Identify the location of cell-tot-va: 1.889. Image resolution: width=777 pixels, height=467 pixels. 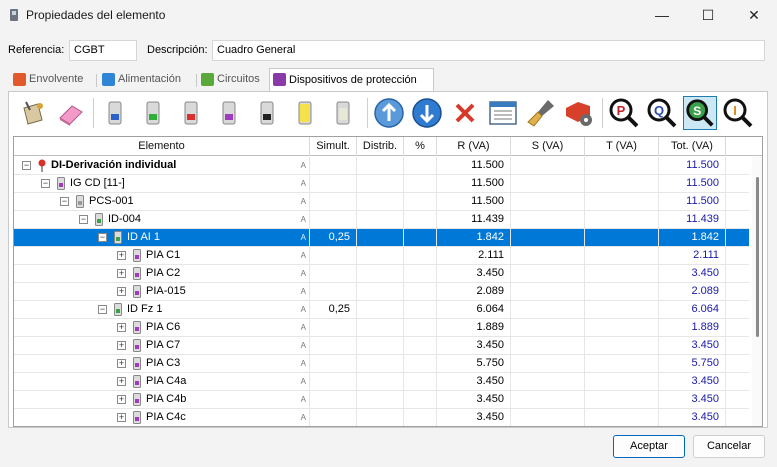
(692, 328).